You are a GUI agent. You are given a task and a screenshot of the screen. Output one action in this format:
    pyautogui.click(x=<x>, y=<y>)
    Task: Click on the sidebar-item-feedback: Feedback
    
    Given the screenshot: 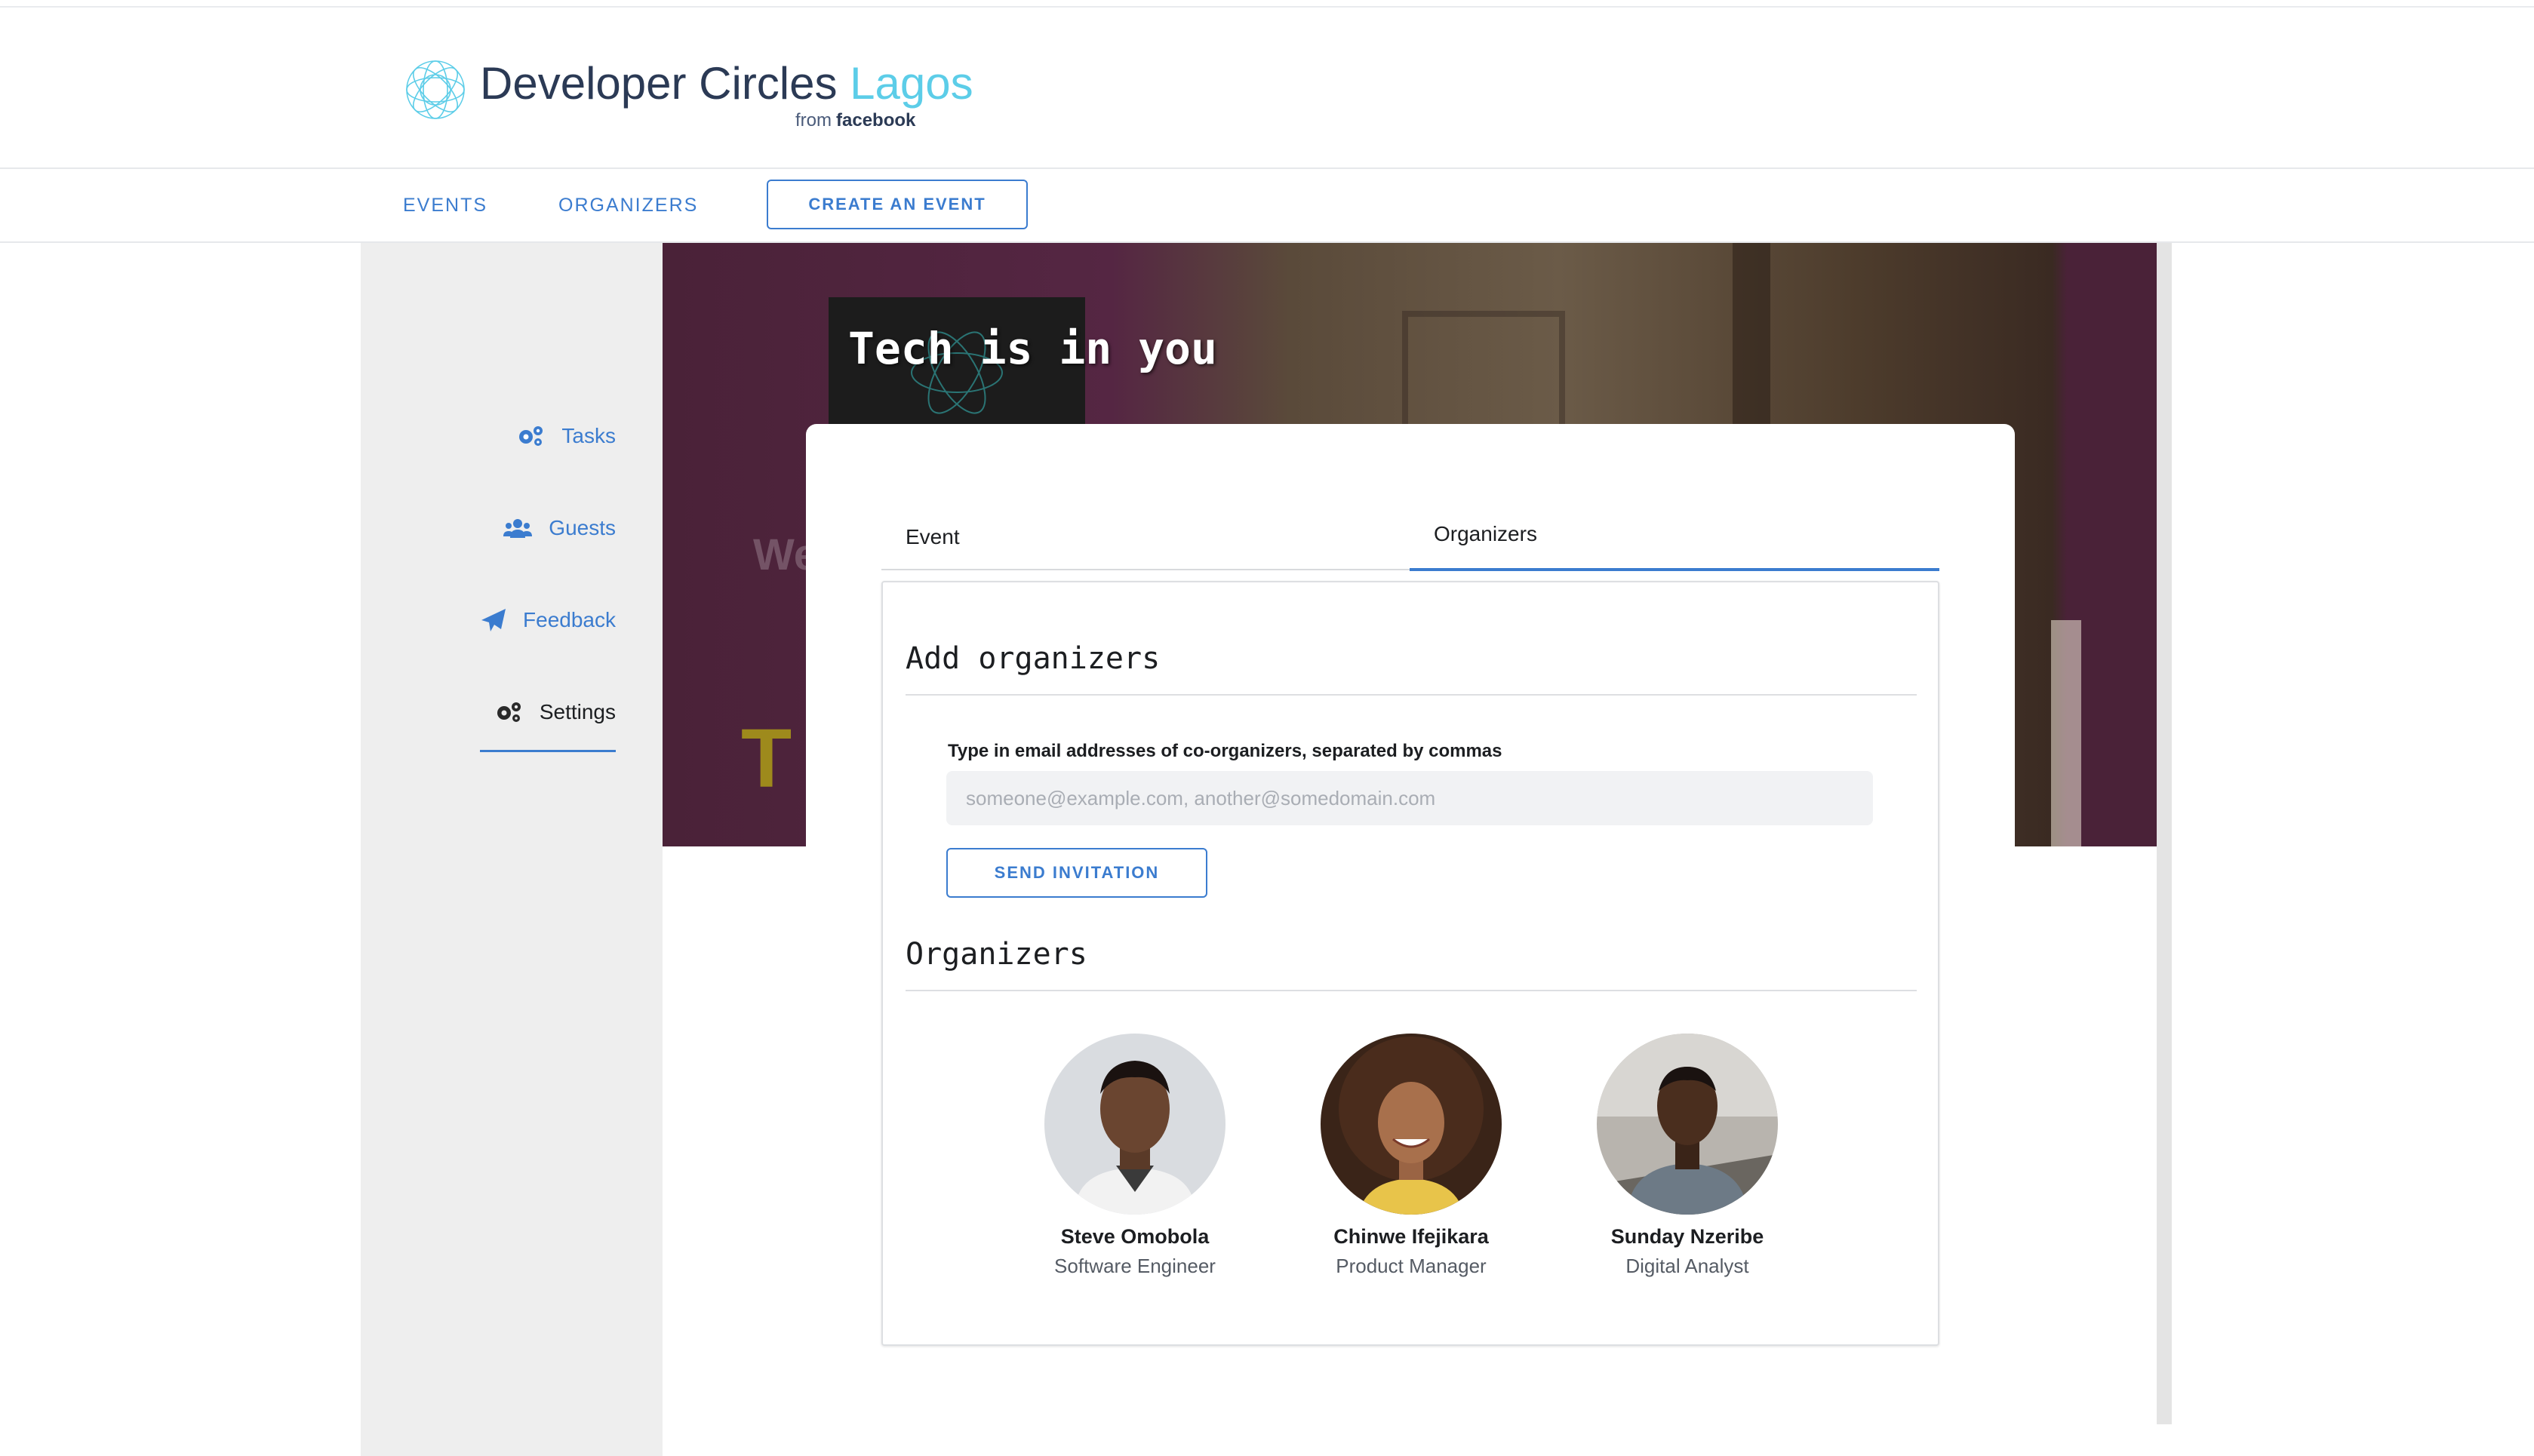 What is the action you would take?
    pyautogui.click(x=548, y=620)
    